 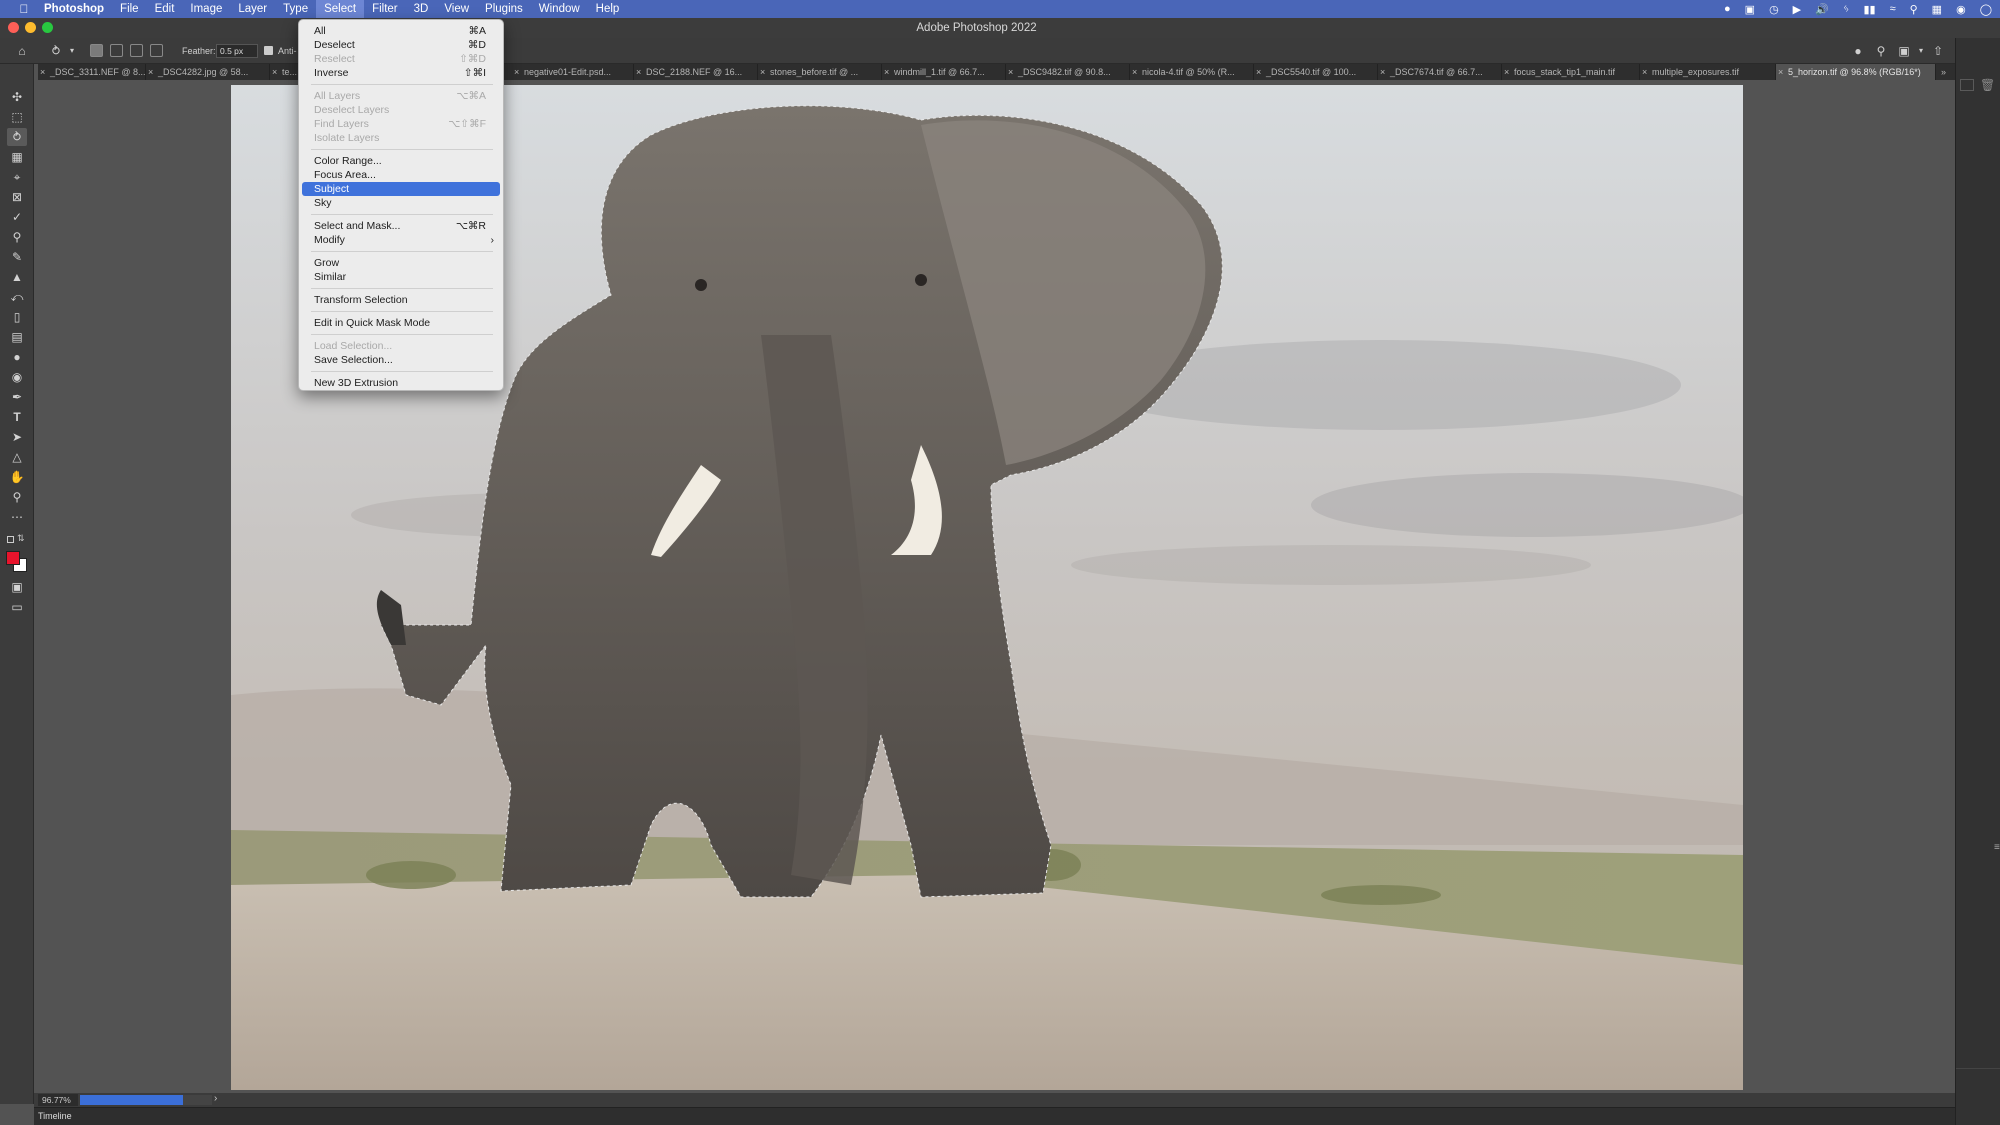 I want to click on clone-stamp-icon: ▲, so click(x=17, y=277).